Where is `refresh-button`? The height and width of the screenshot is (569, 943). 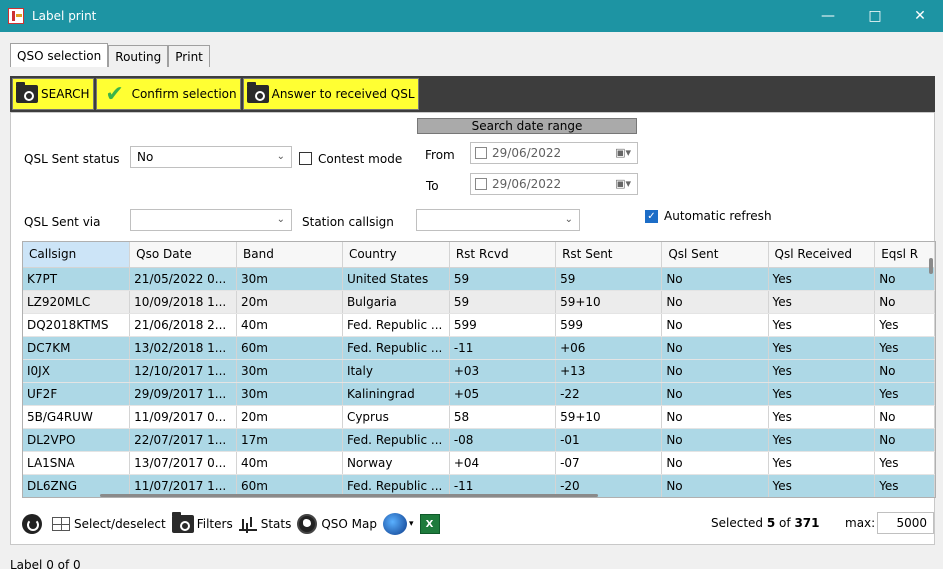 refresh-button is located at coordinates (34, 524).